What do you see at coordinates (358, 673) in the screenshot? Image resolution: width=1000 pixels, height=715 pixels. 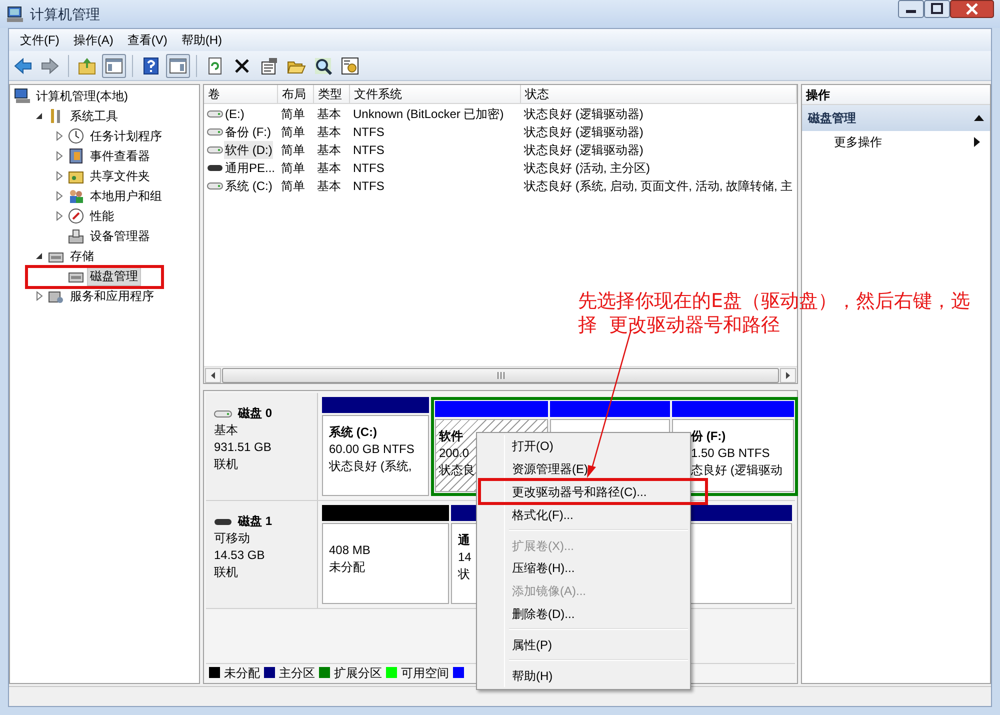 I see `legend-label: 扩展分区` at bounding box center [358, 673].